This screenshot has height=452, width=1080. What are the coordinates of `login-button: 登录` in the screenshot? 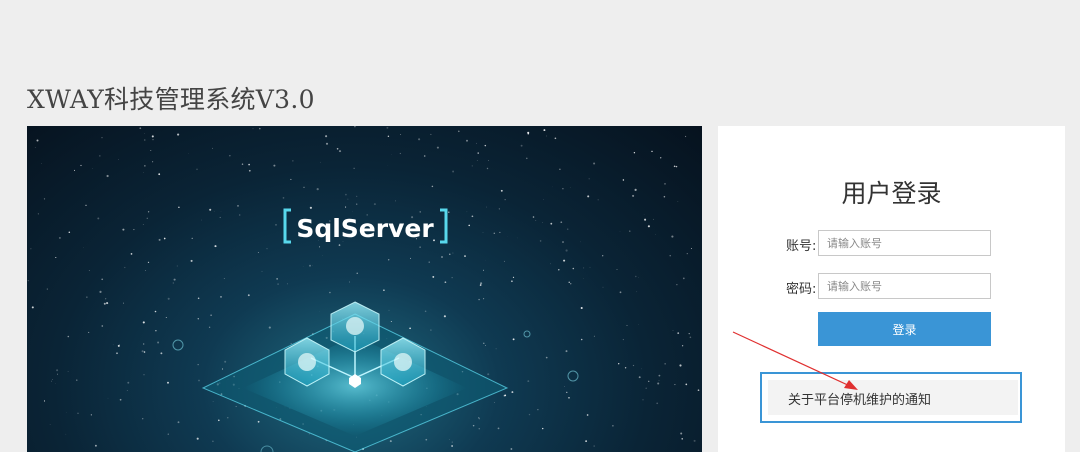 It's located at (904, 329).